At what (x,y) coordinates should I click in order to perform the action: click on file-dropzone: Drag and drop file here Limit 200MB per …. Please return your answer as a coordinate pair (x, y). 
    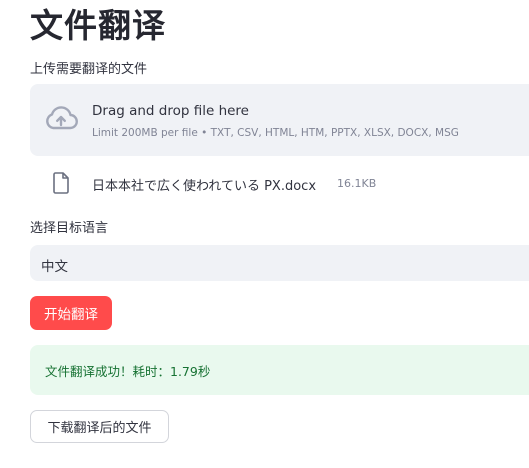
    Looking at the image, I should click on (279, 120).